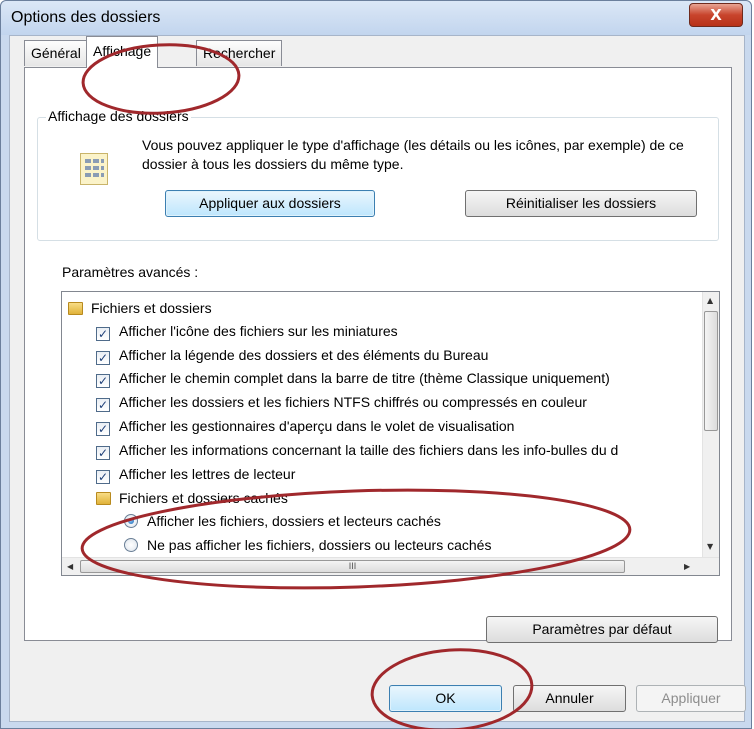  What do you see at coordinates (140, 309) in the screenshot?
I see `list-item-folder: Fichiers et dossiers` at bounding box center [140, 309].